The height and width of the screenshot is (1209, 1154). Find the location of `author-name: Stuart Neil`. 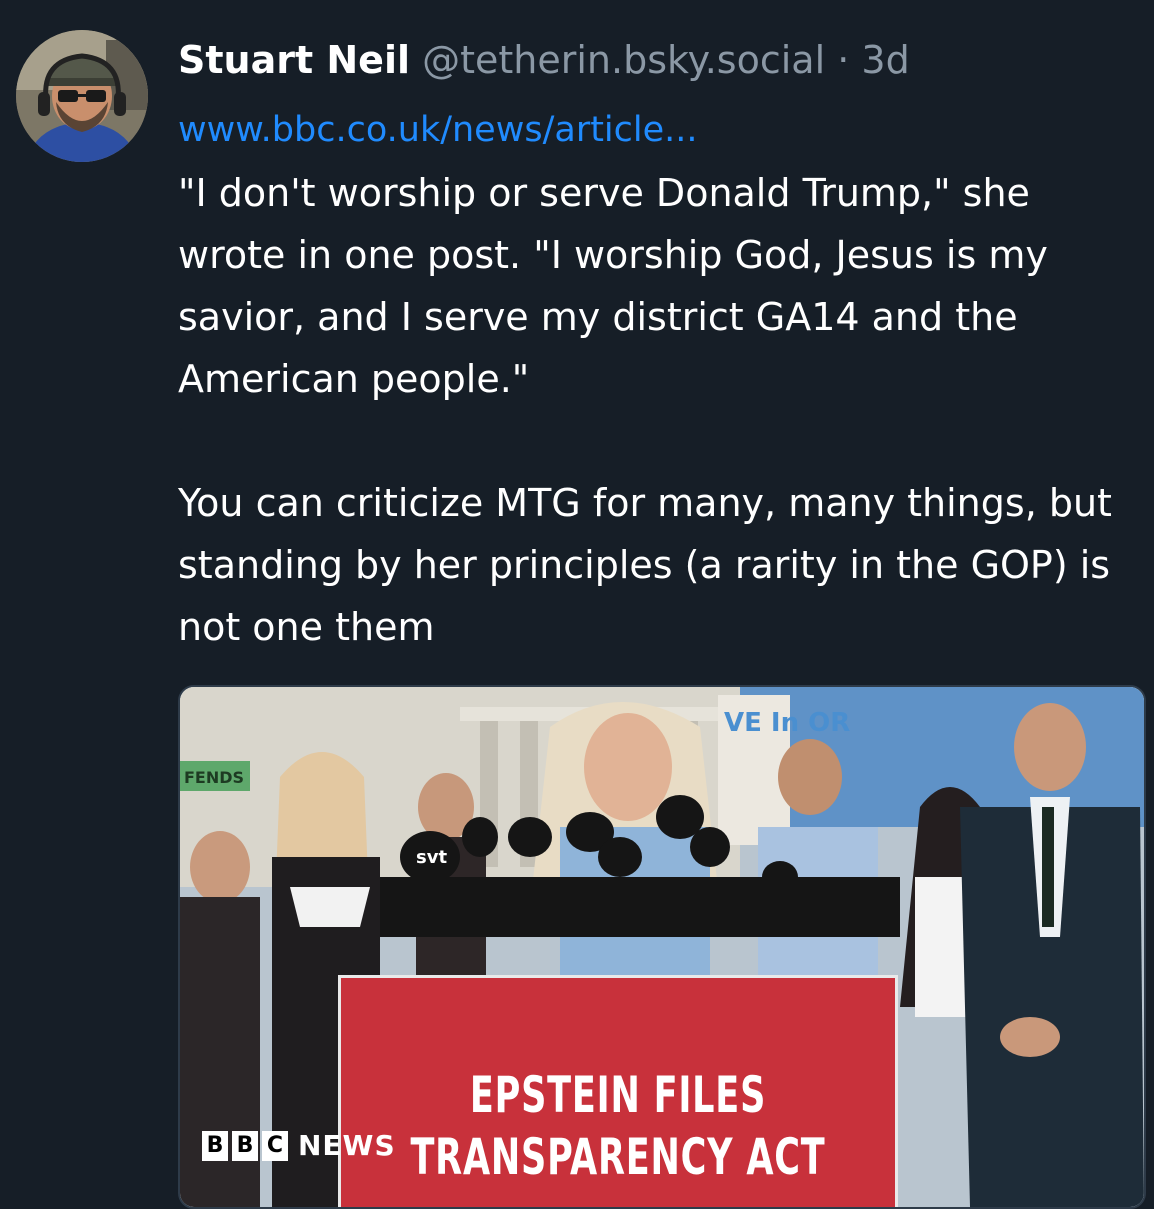

author-name: Stuart Neil is located at coordinates (294, 60).